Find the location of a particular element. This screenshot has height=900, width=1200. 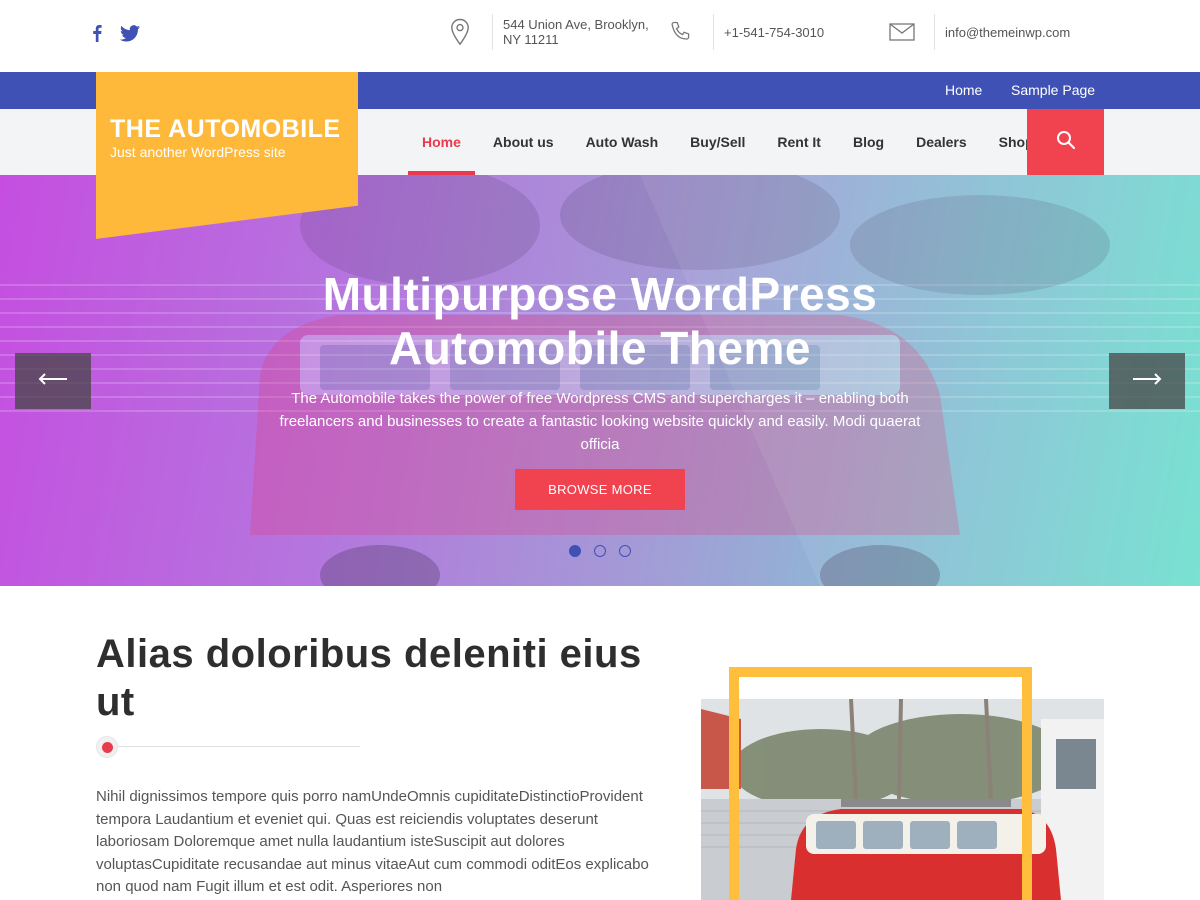

nav-item-home: Home is located at coordinates (441, 142).